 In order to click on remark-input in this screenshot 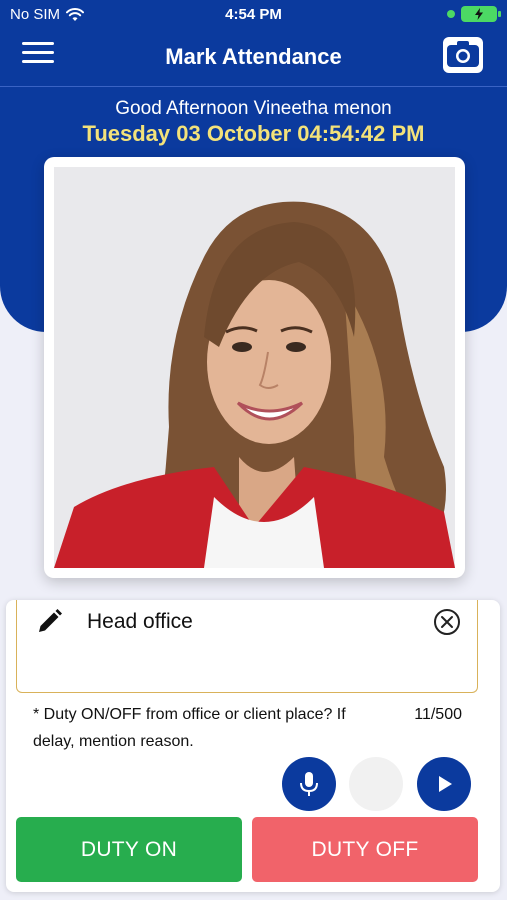, I will do `click(252, 622)`.